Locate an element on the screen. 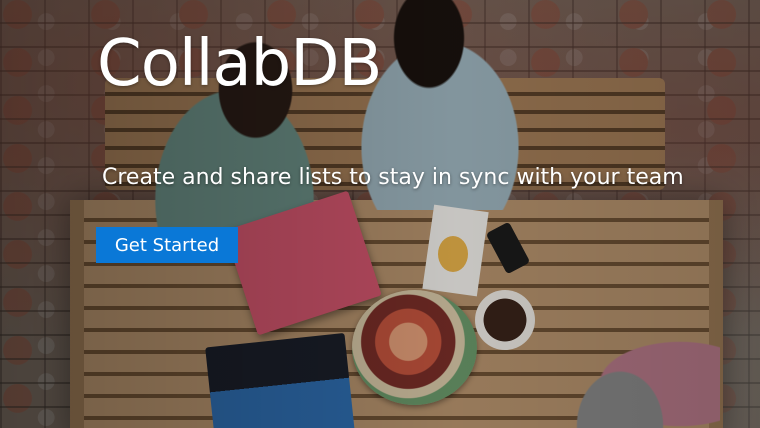 The height and width of the screenshot is (428, 760). get-started-button: Get Started is located at coordinates (167, 245).